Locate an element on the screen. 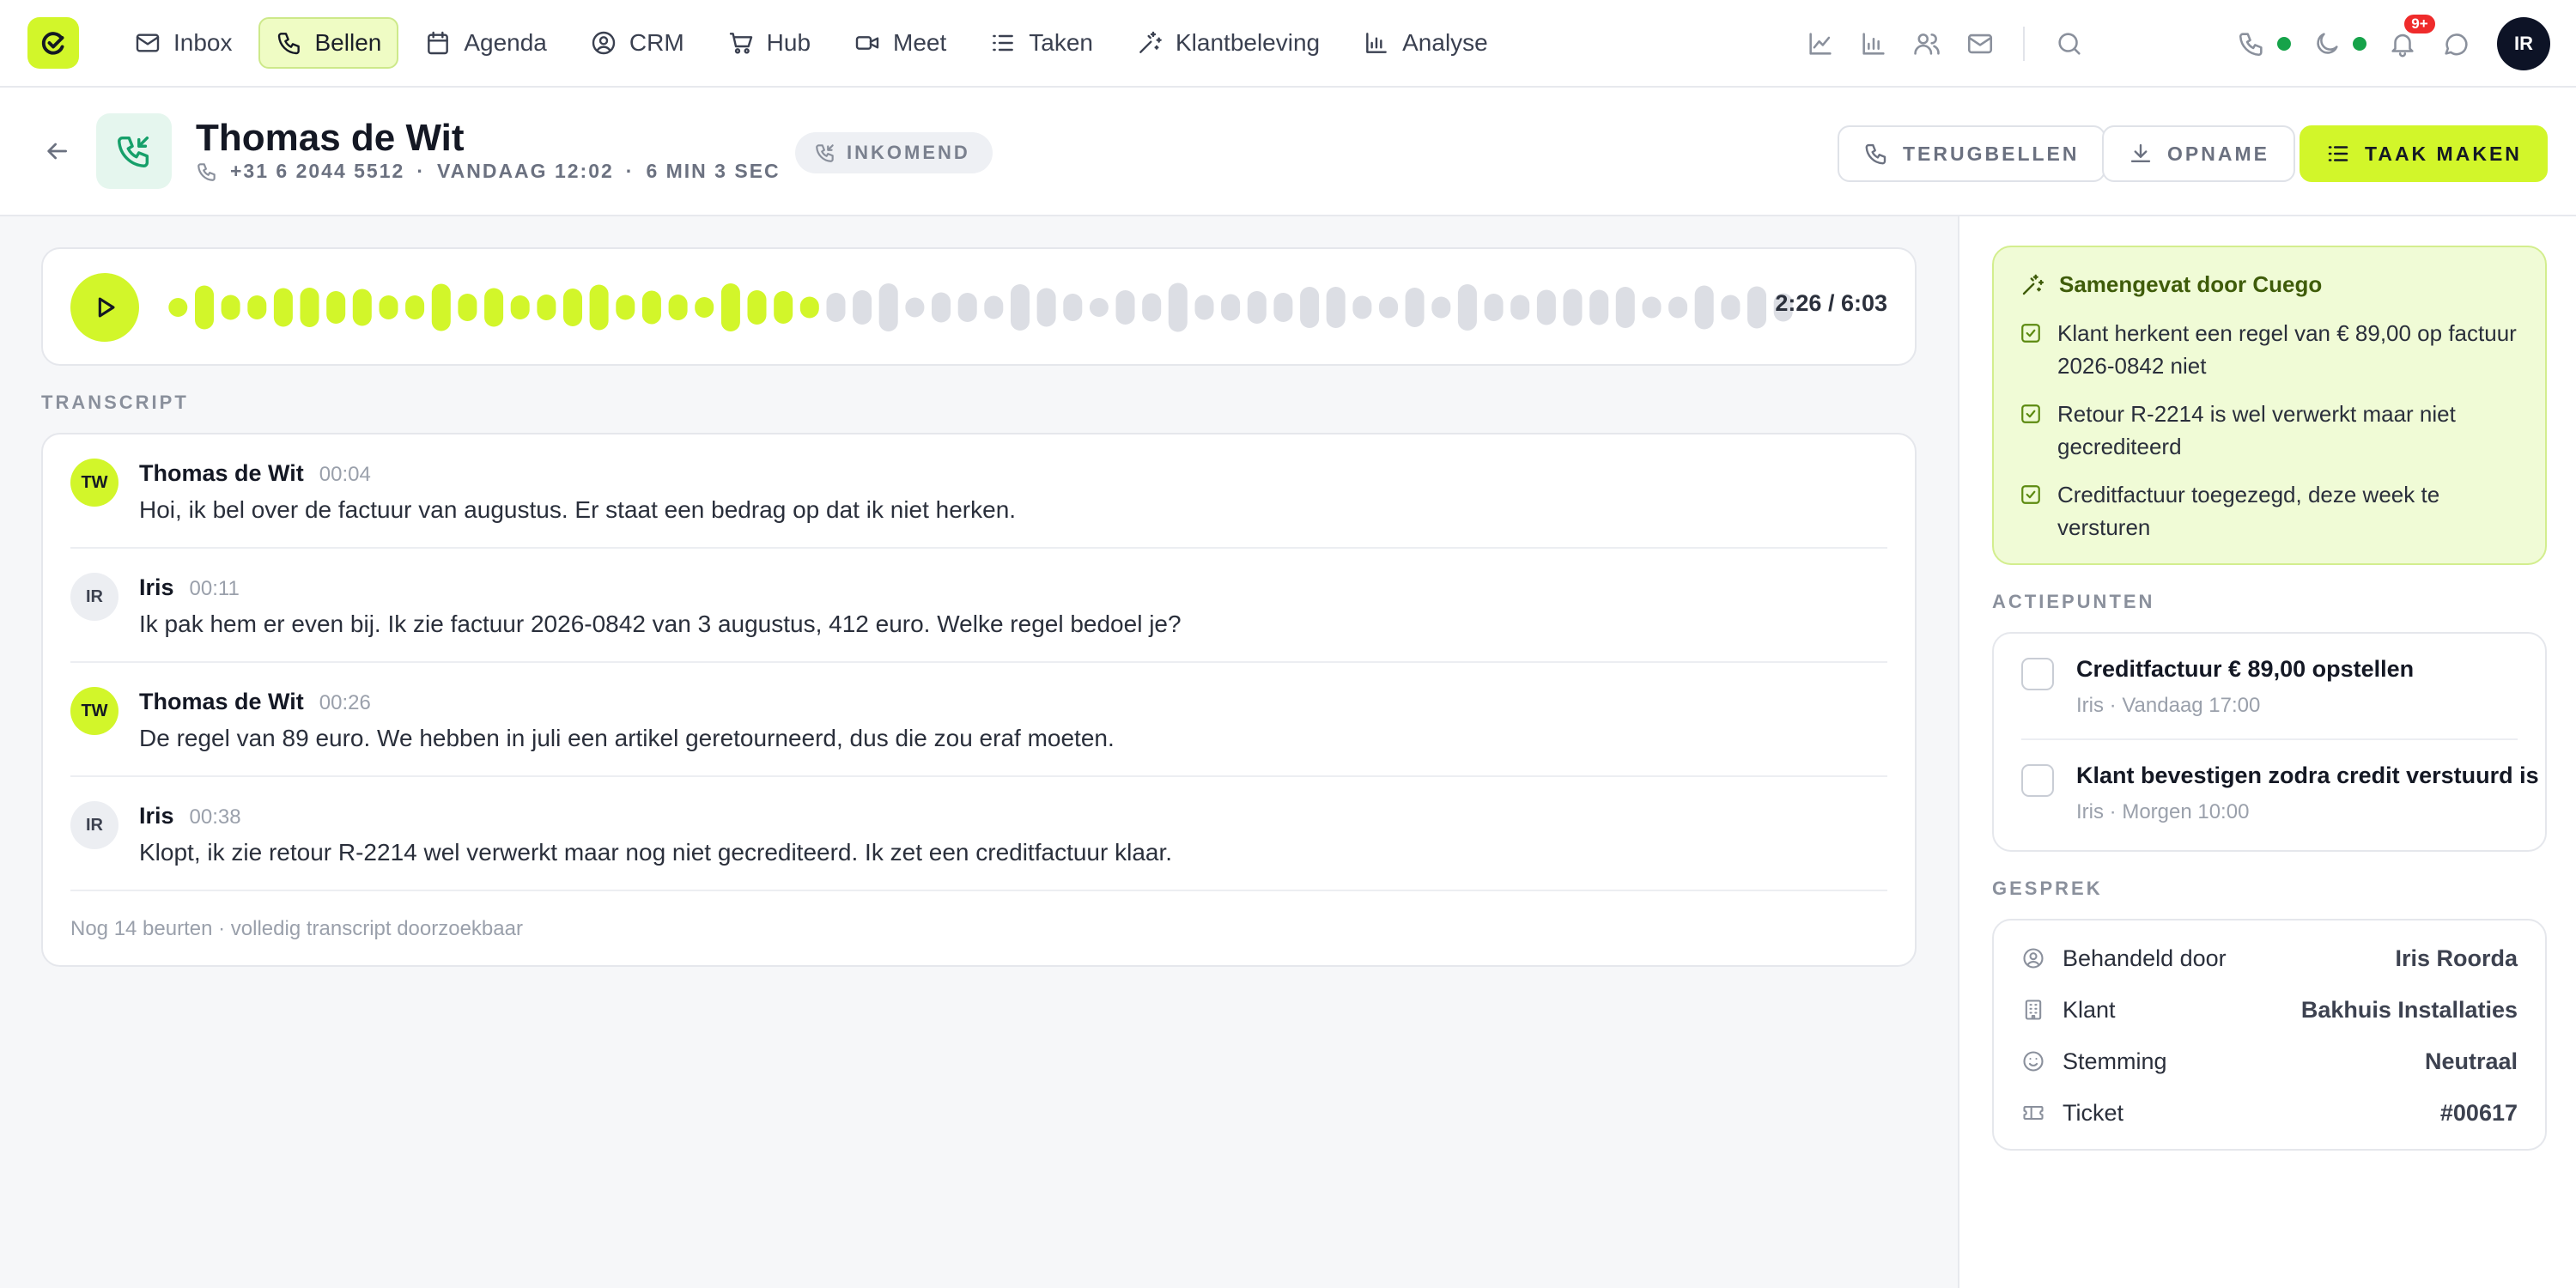 This screenshot has height=1288, width=2576. phone-status-dot is located at coordinates (2284, 44).